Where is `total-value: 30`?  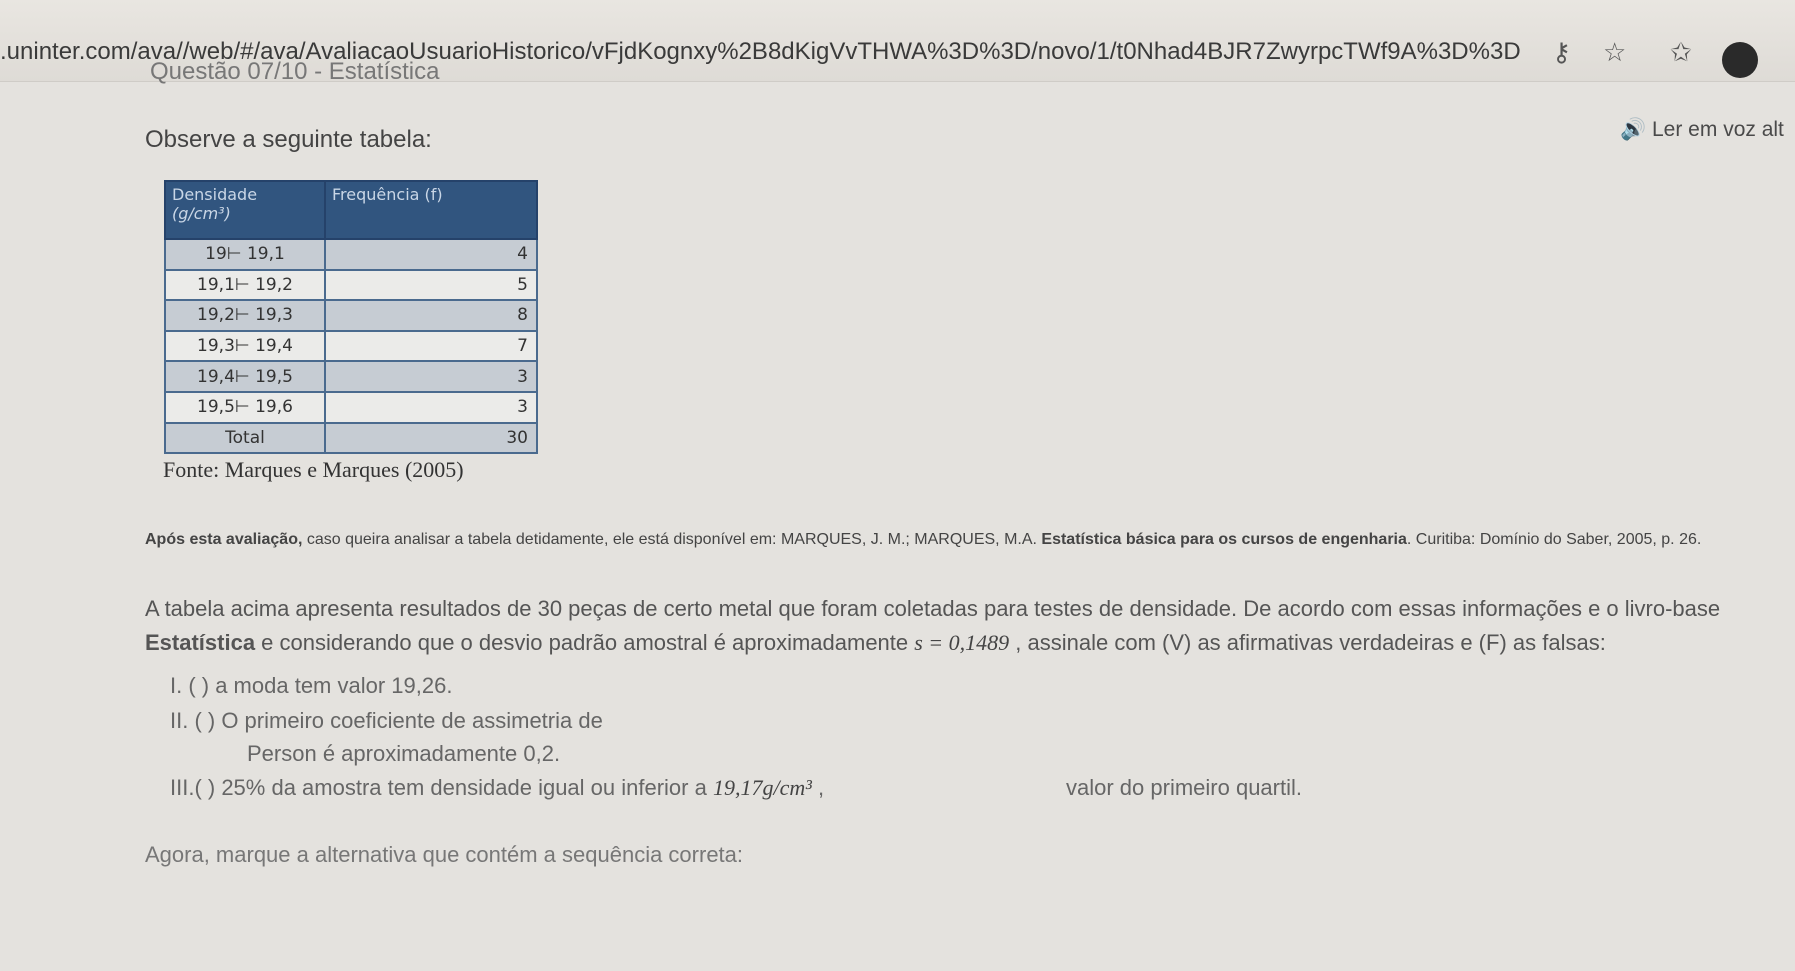
total-value: 30 is located at coordinates (431, 438).